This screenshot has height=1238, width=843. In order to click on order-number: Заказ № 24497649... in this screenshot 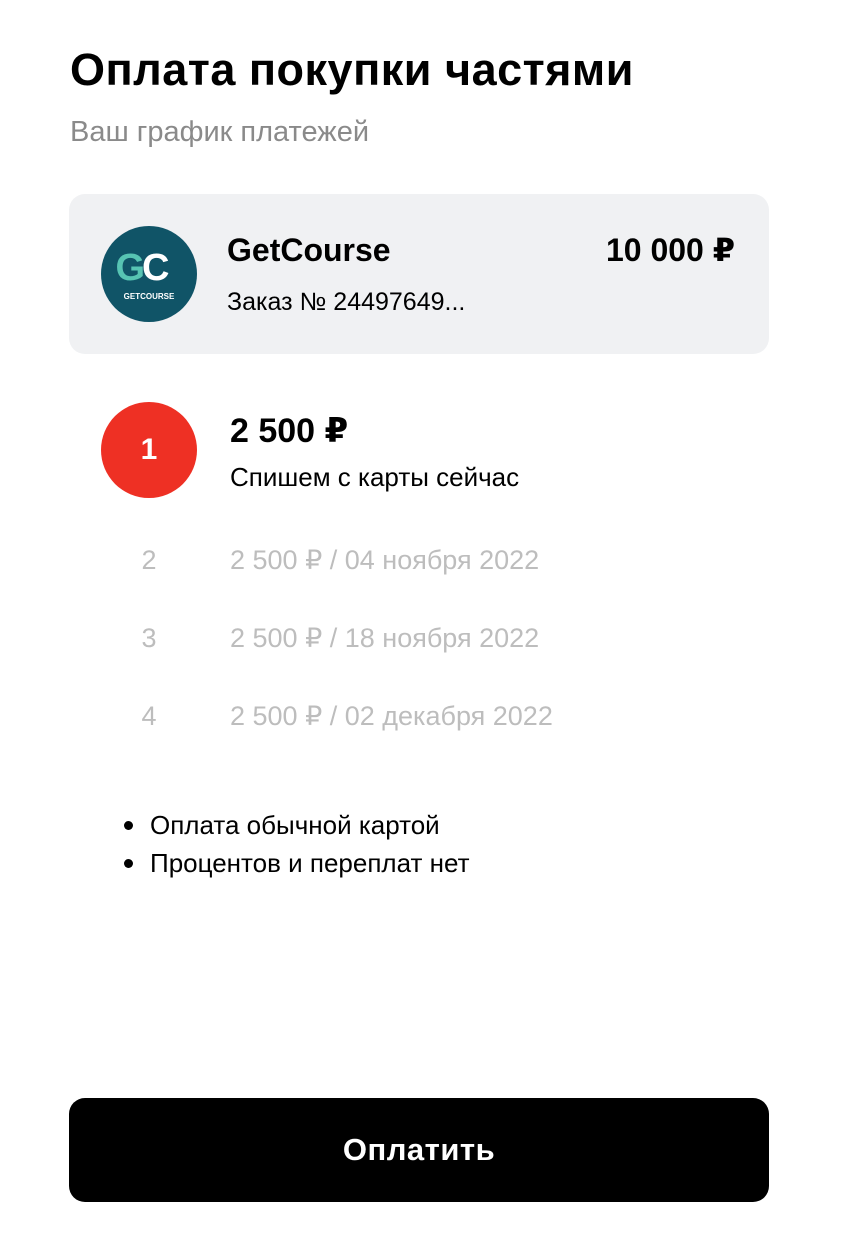, I will do `click(346, 302)`.